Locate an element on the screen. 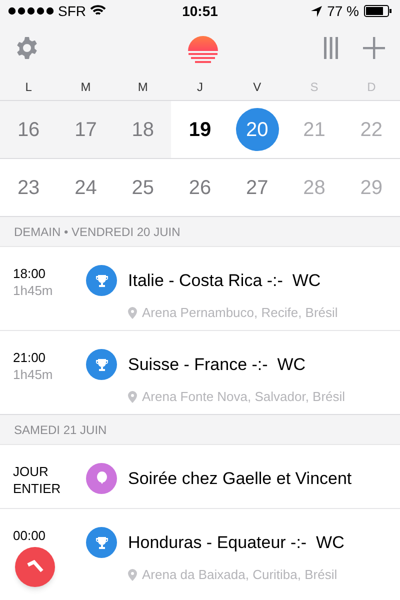 This screenshot has width=400, height=600. calendar-day: 22 is located at coordinates (371, 129).